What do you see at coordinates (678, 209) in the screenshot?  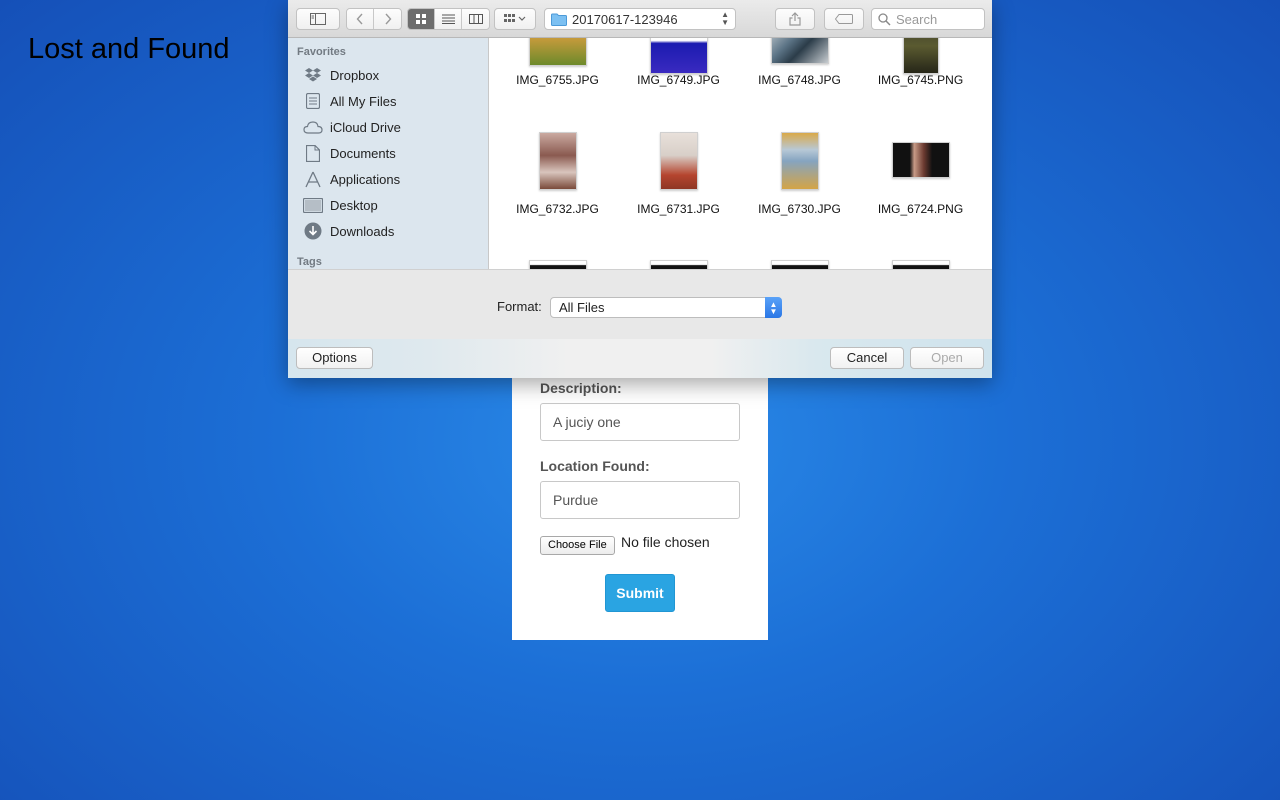 I see `file-name: IMG_6731.JPG` at bounding box center [678, 209].